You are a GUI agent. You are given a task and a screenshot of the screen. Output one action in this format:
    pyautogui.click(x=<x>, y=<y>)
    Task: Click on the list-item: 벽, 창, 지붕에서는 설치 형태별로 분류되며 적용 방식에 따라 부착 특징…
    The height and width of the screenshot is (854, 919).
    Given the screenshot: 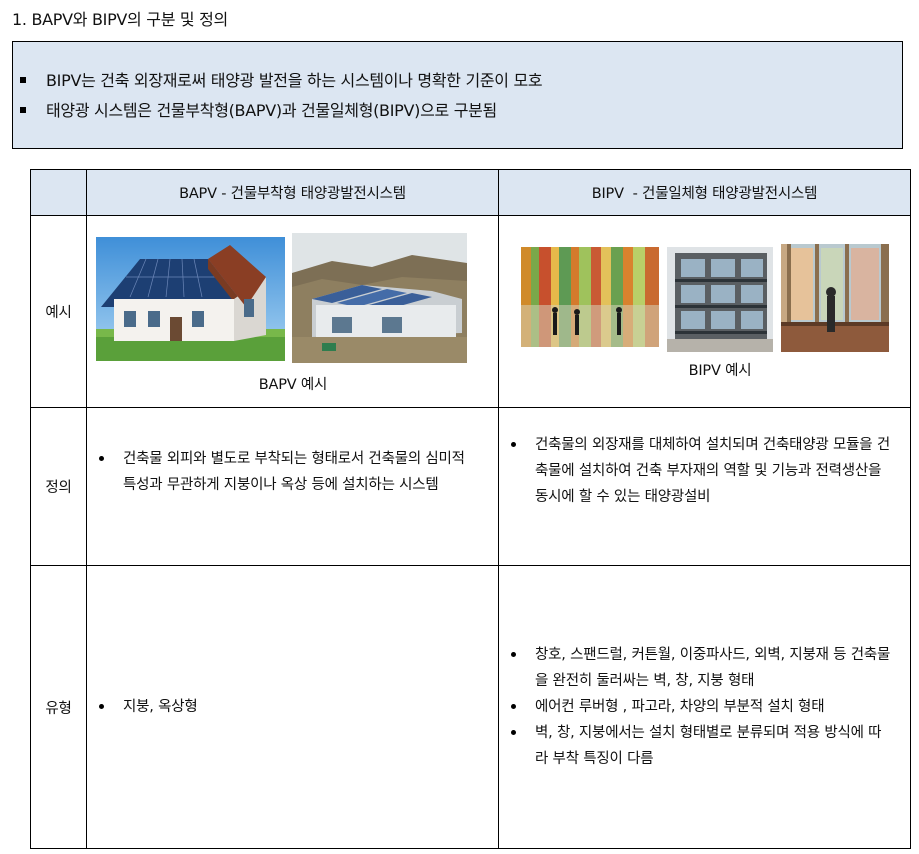 What is the action you would take?
    pyautogui.click(x=704, y=746)
    